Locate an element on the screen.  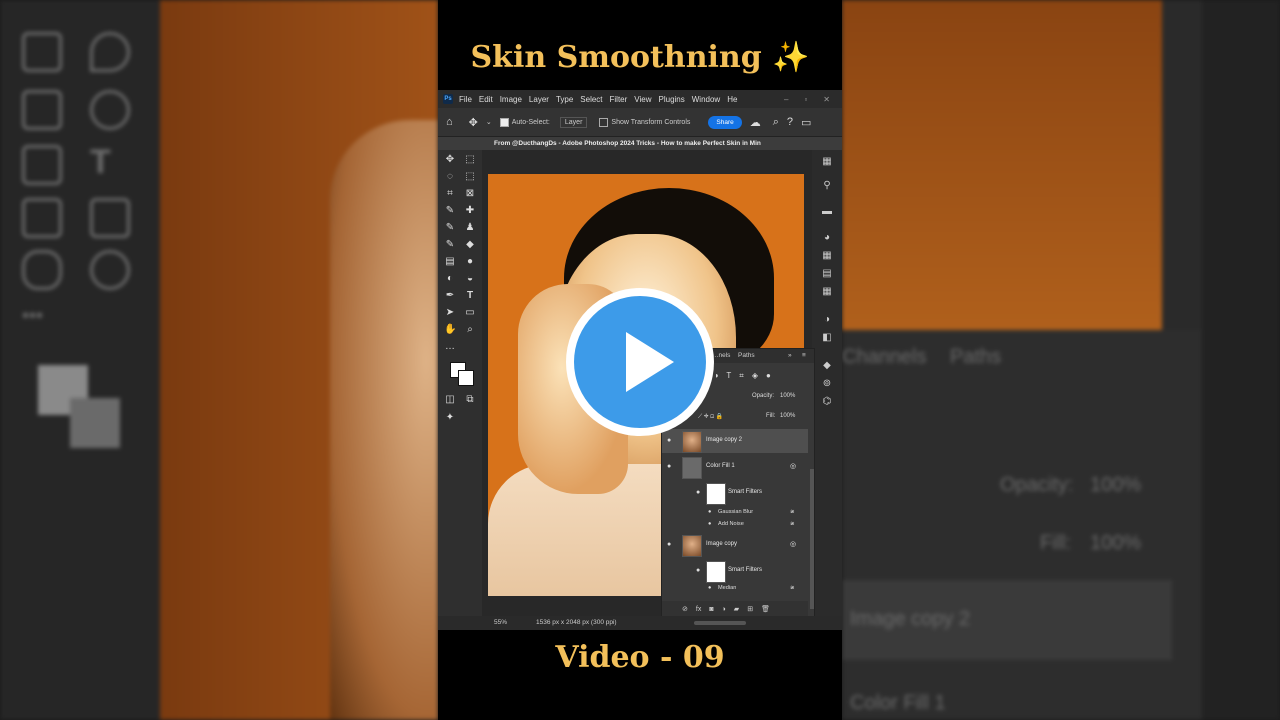
layer-color-fill-1: ● Color Fill 1 ◎ is located at coordinates (735, 467).